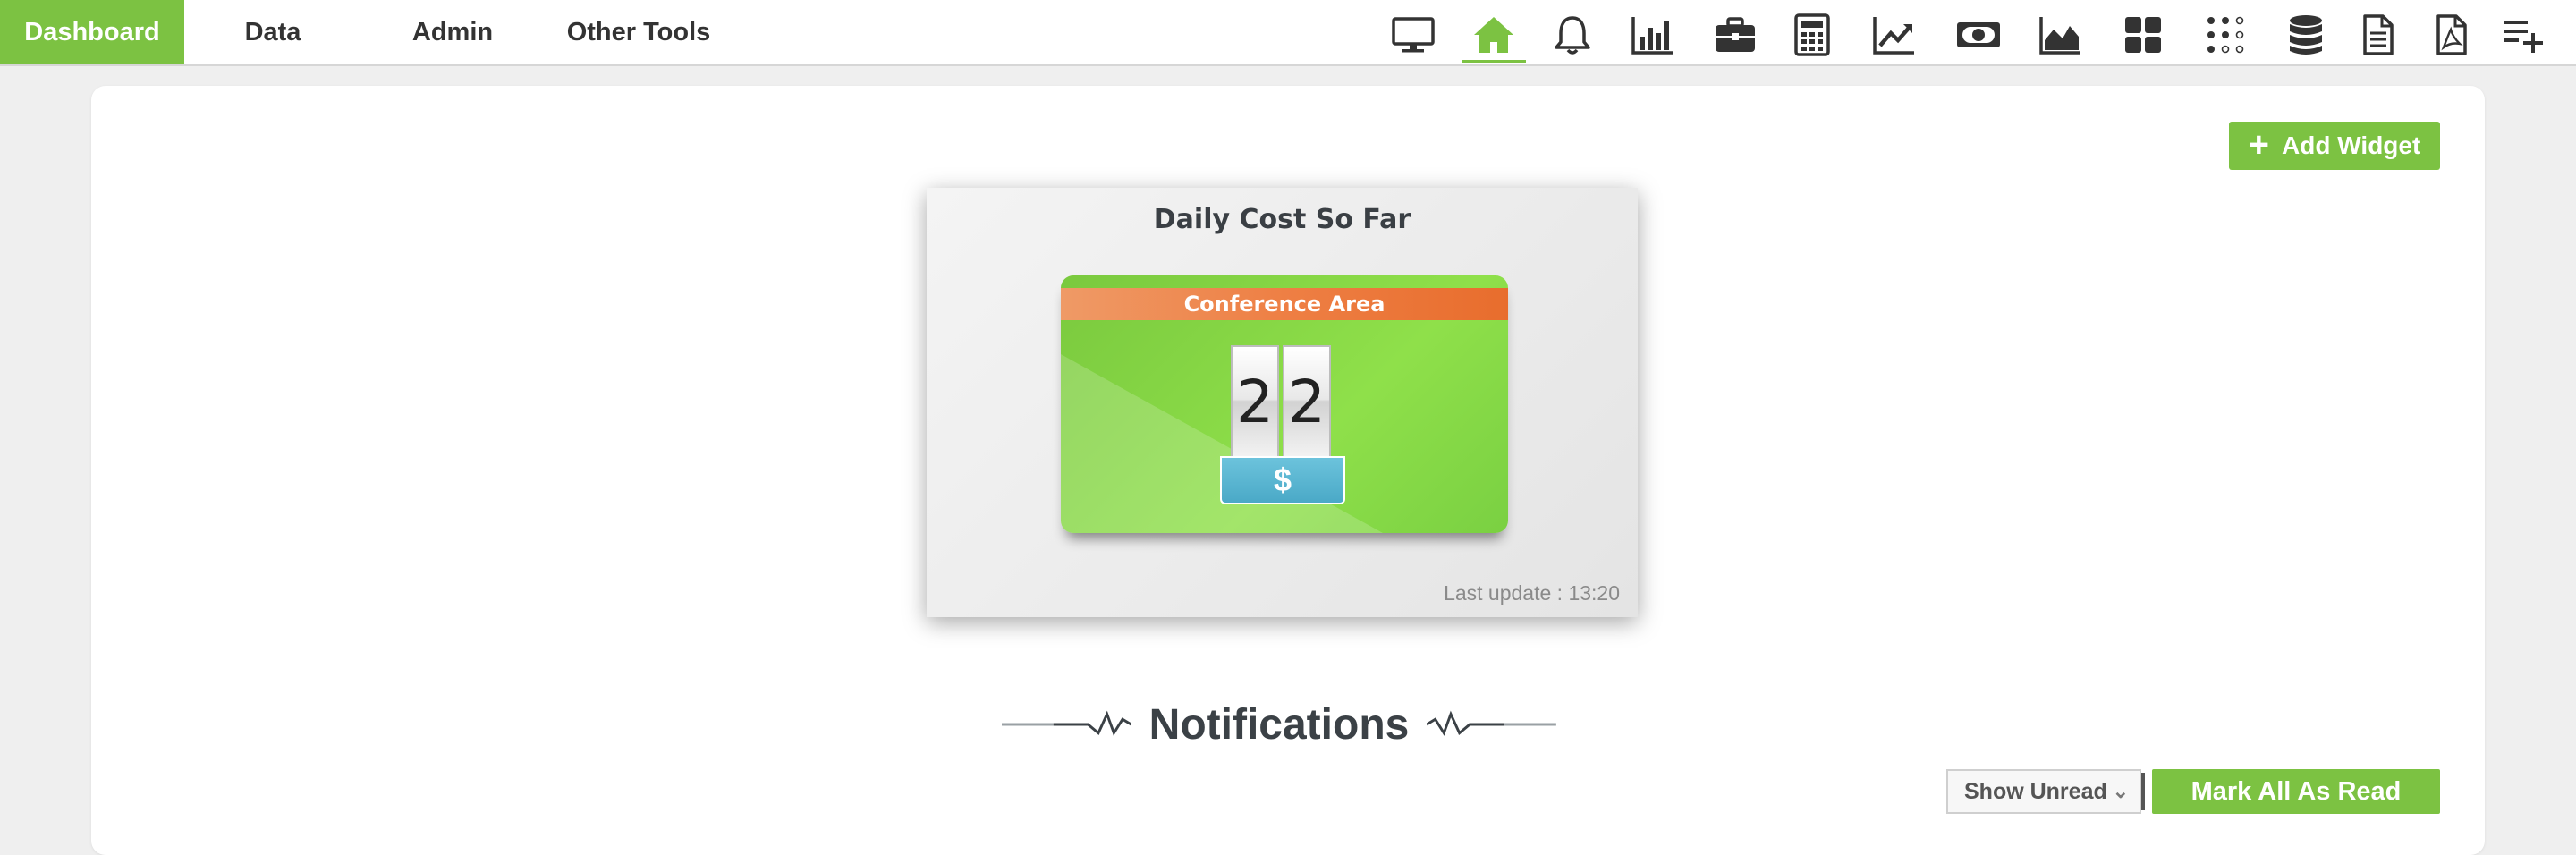  I want to click on notifications-heading: Notifications, so click(1279, 724).